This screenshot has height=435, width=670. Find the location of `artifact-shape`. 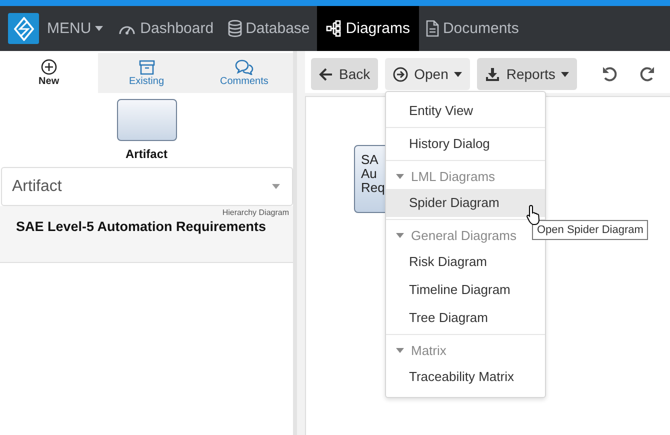

artifact-shape is located at coordinates (146, 120).